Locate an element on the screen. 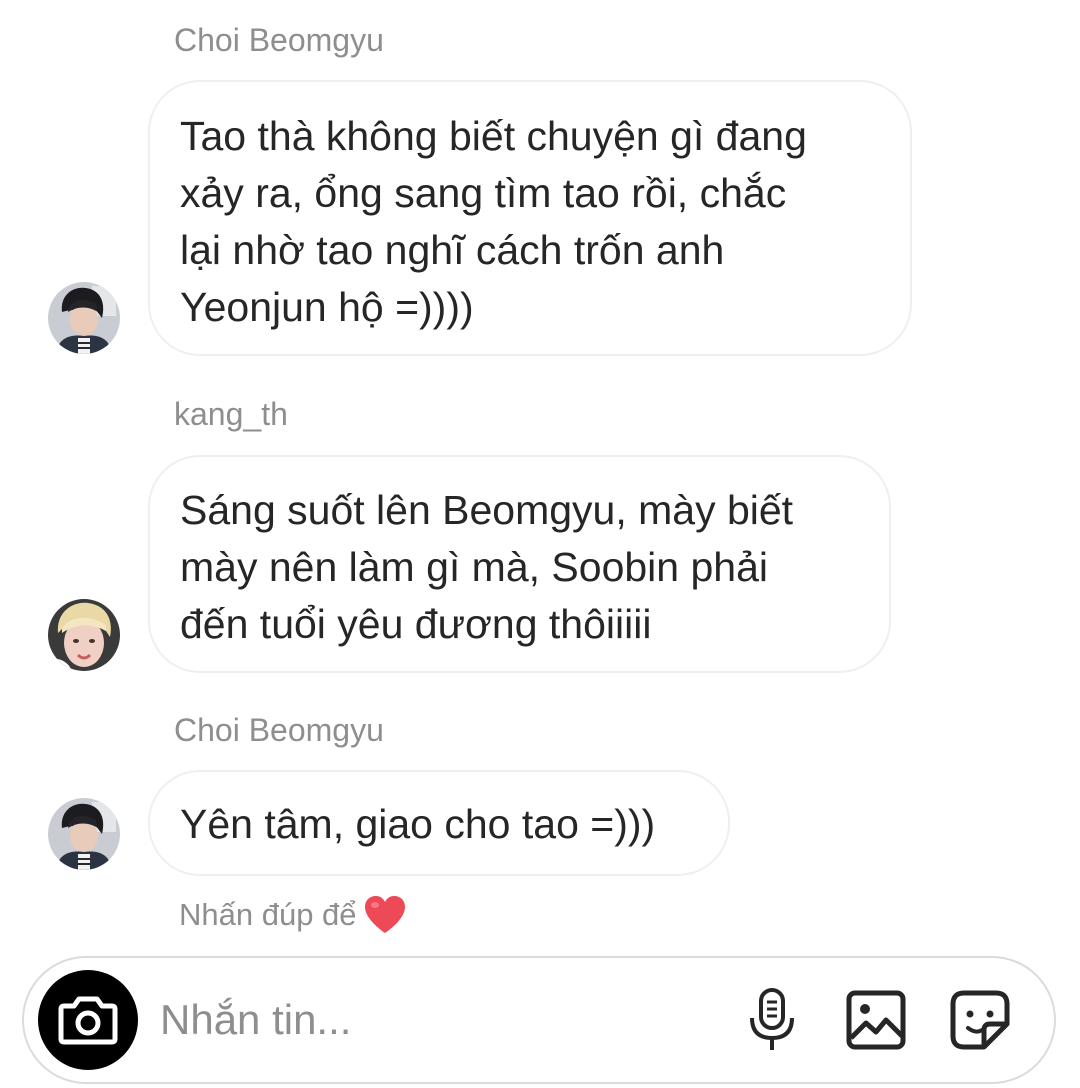 The height and width of the screenshot is (1088, 1080). microphone-icon is located at coordinates (772, 1019).